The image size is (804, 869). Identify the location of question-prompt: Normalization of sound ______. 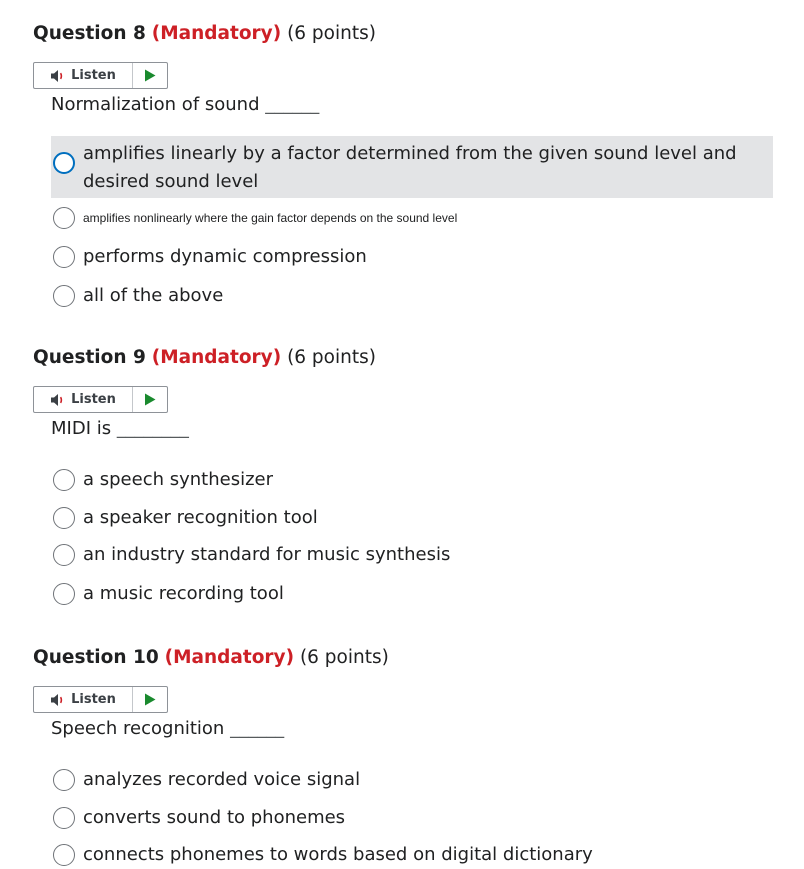
(185, 105).